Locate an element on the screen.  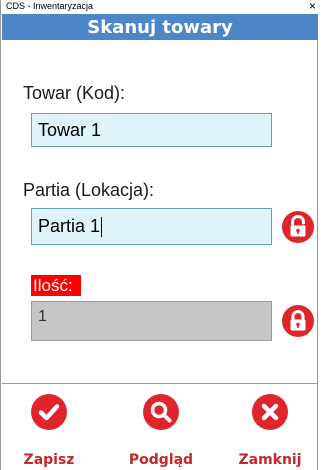
towar-input: Towar 1 is located at coordinates (151, 130).